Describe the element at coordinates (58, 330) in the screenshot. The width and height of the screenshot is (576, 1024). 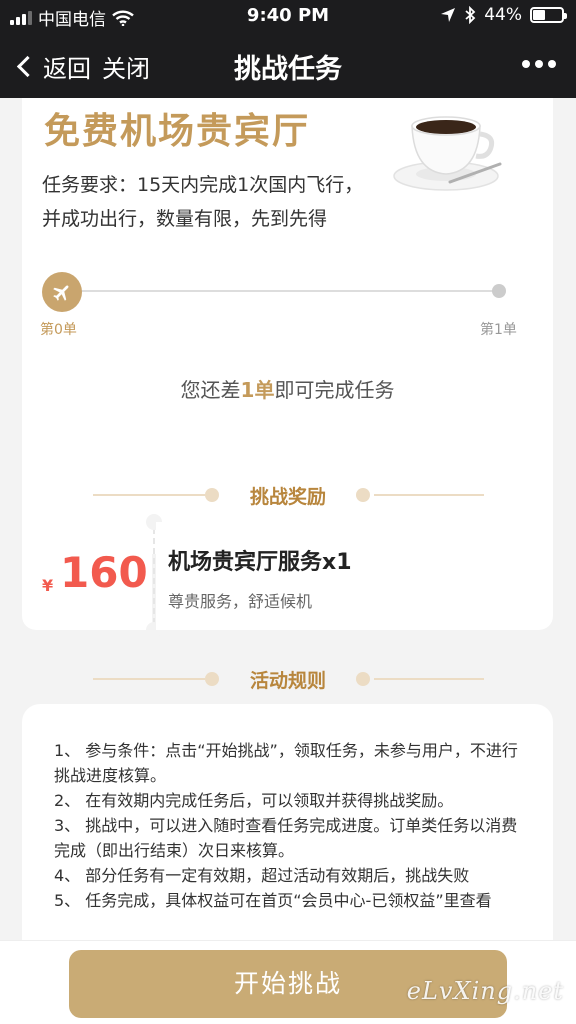
I see `progress-start-label: 第0单` at that location.